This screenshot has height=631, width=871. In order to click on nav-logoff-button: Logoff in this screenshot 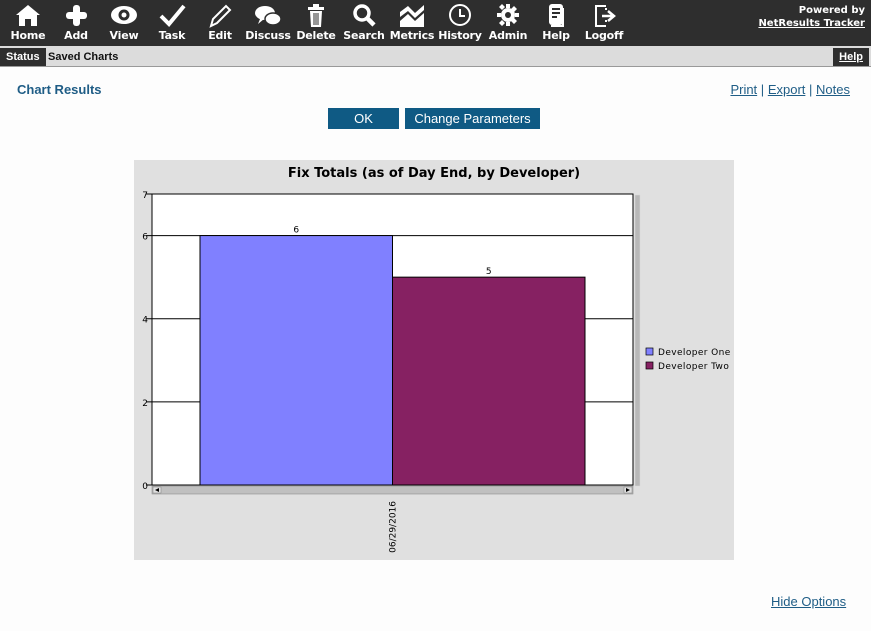, I will do `click(604, 23)`.